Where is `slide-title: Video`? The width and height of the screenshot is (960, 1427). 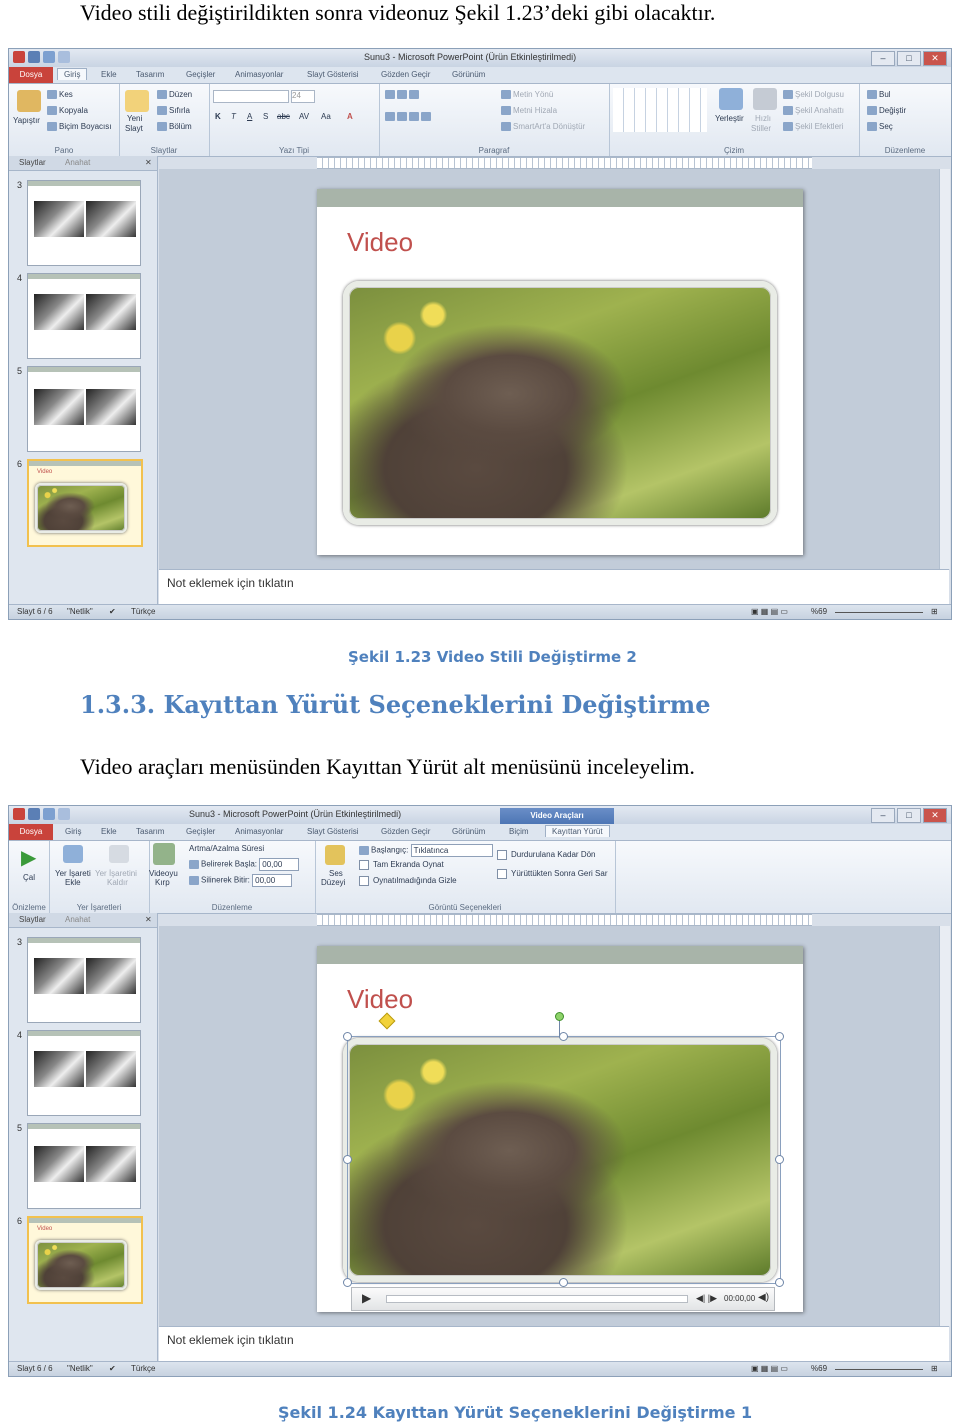
slide-title: Video is located at coordinates (380, 242).